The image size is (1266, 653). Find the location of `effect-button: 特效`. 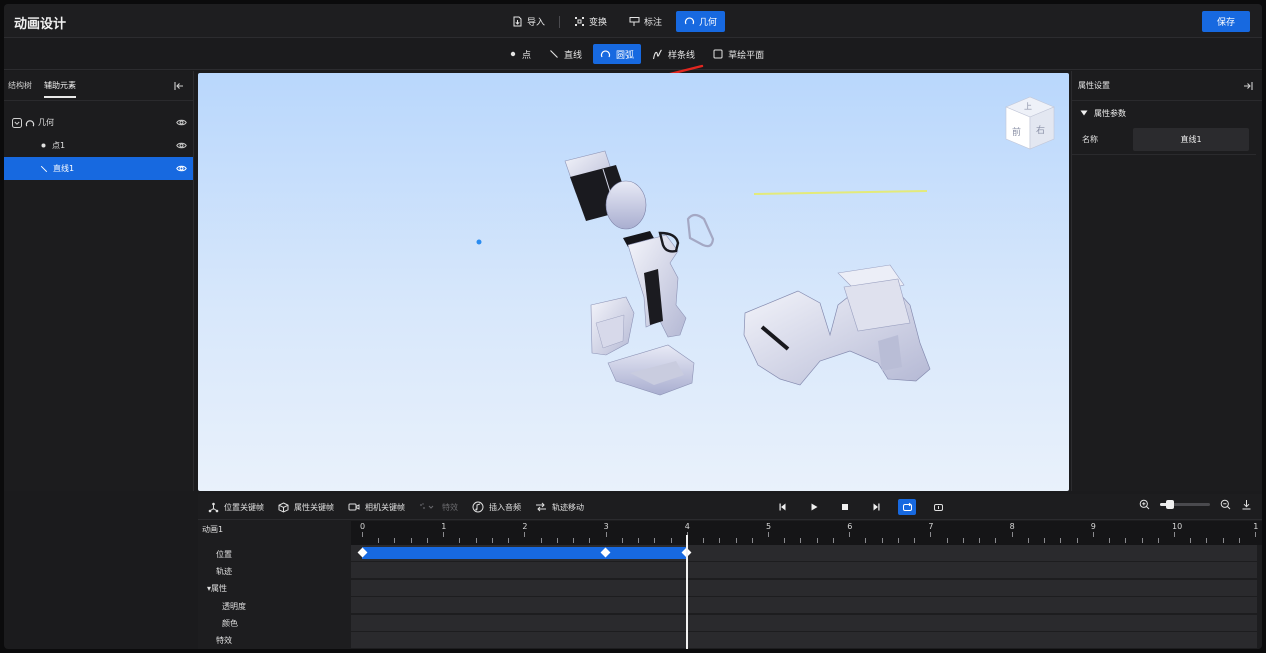

effect-button: 特效 is located at coordinates (438, 507).